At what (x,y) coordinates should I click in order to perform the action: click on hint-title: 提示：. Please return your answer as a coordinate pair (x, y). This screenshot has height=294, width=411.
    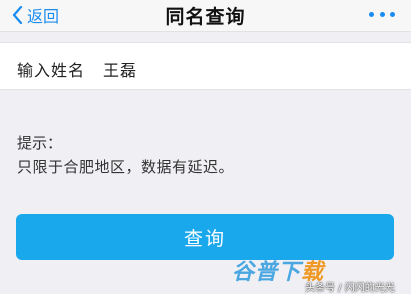
    Looking at the image, I should click on (40, 143).